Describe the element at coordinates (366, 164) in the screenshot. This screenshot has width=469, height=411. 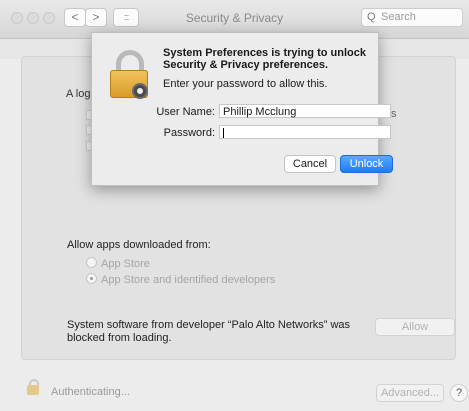
I see `unlock-button: Unlock` at that location.